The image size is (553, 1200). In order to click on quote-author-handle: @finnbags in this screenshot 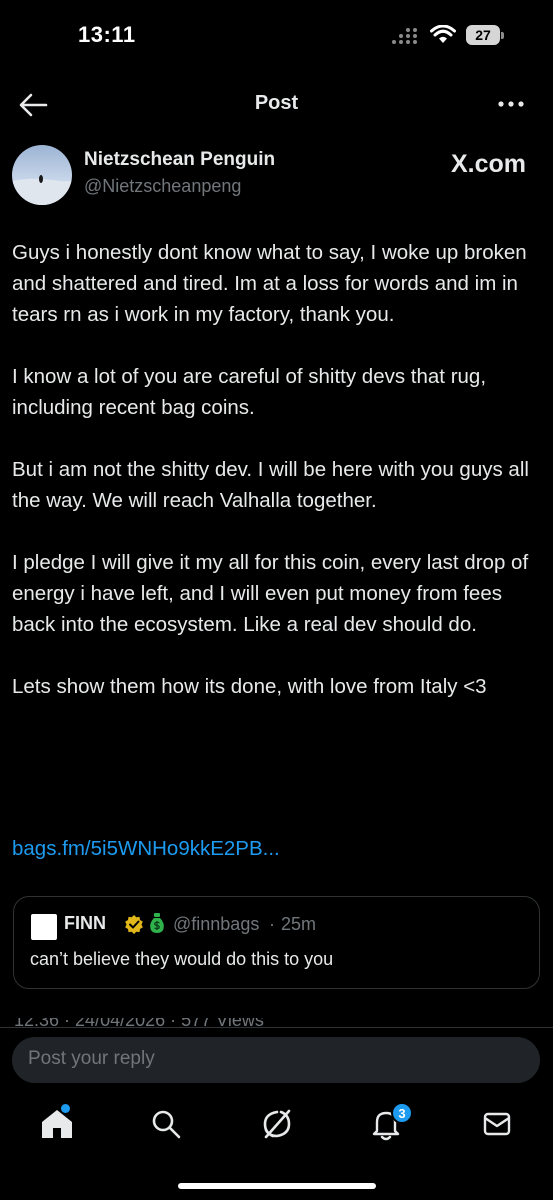, I will do `click(216, 924)`.